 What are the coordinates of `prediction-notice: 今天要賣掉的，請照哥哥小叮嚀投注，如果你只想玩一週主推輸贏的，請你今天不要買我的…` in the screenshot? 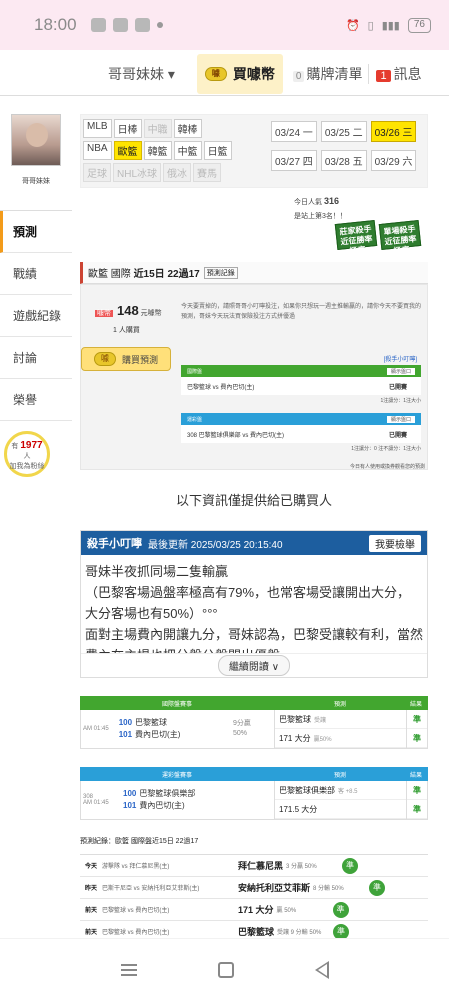 It's located at (301, 312).